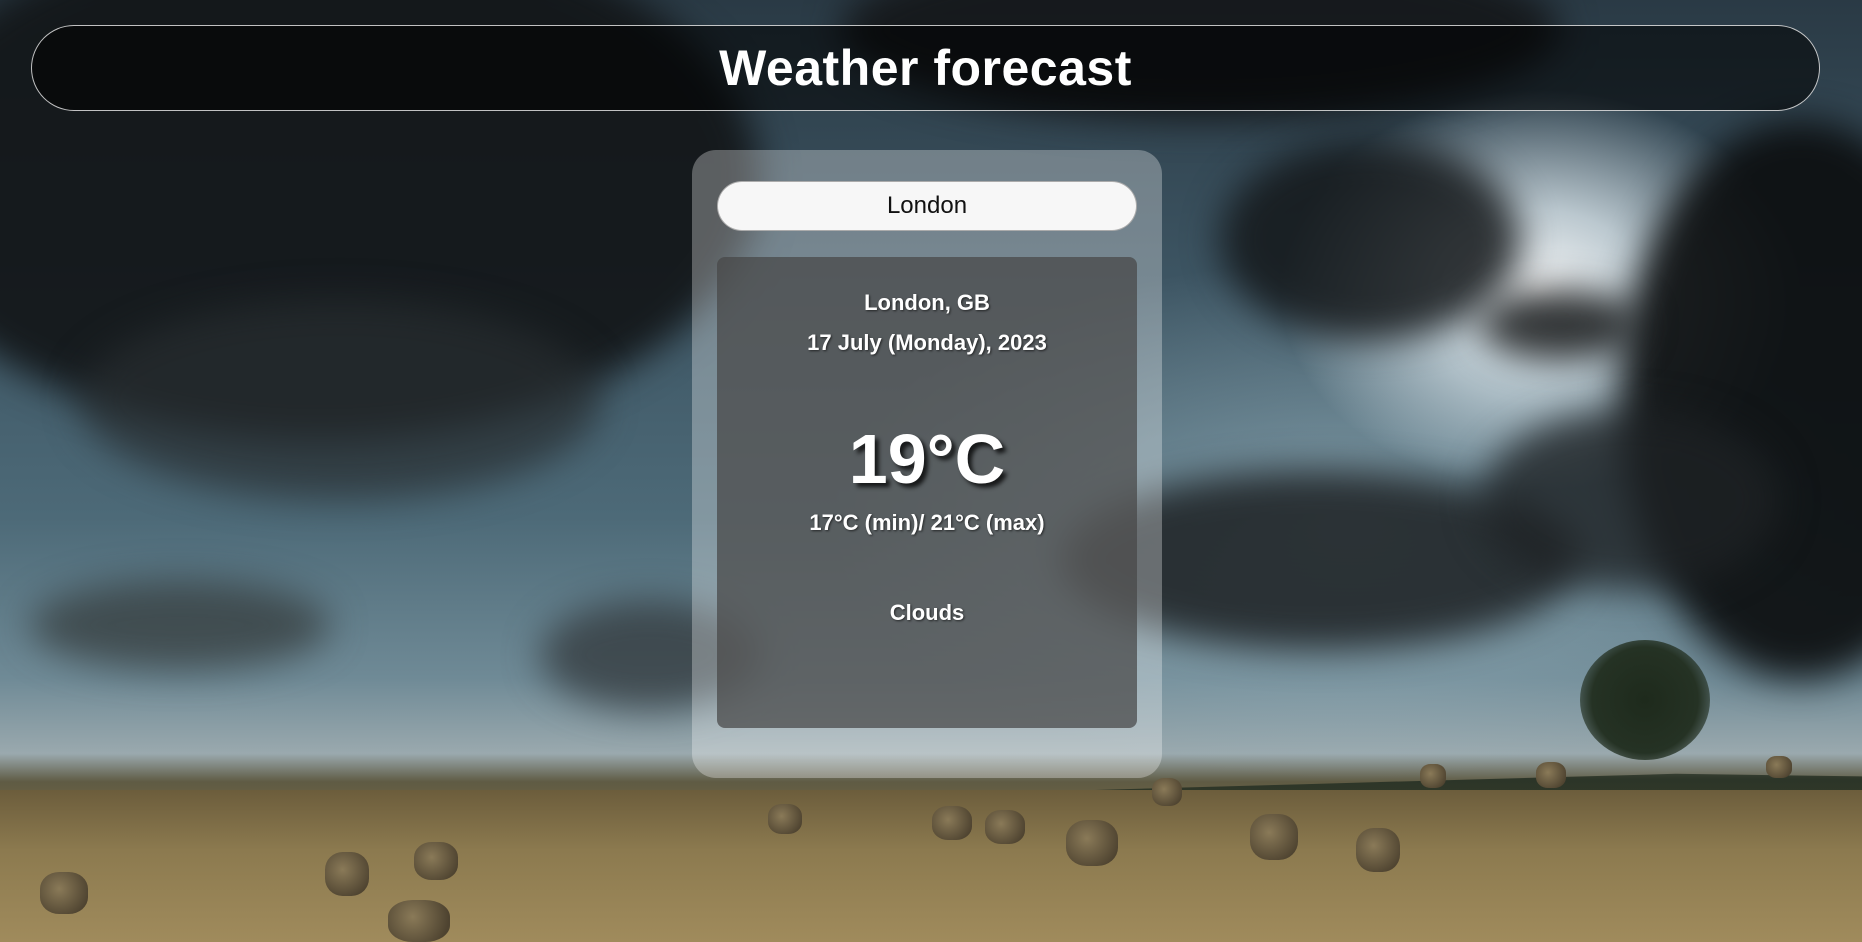 The image size is (1862, 942). Describe the element at coordinates (927, 302) in the screenshot. I see `location-label: London, GB` at that location.